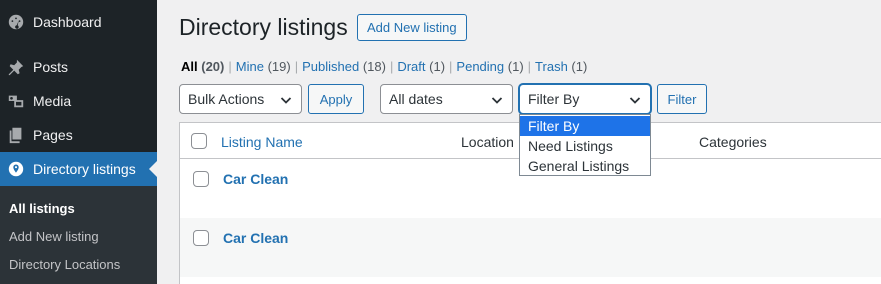 The width and height of the screenshot is (881, 284). What do you see at coordinates (16, 169) in the screenshot?
I see `directory-icon` at bounding box center [16, 169].